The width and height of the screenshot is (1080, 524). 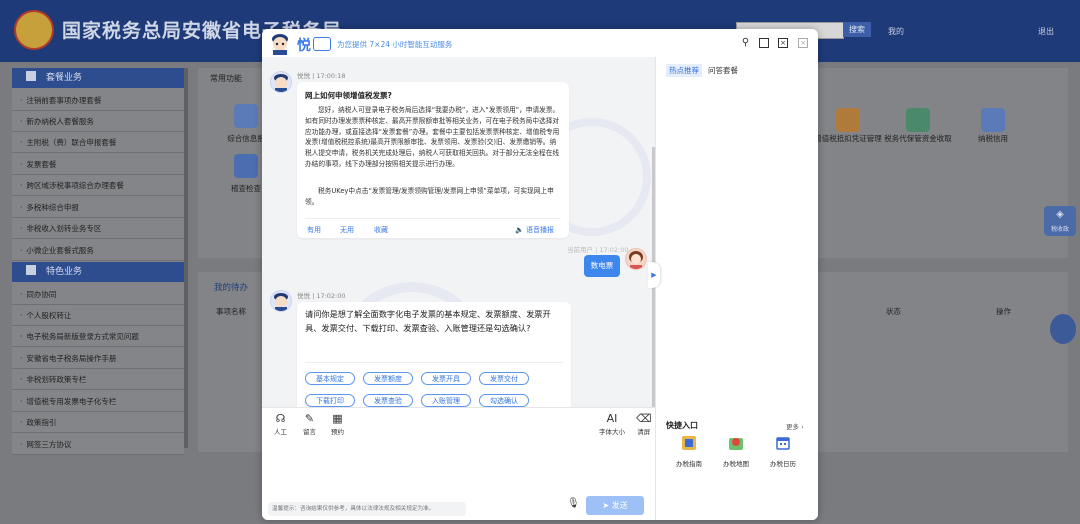 I want to click on col-action: 操作, so click(x=1003, y=311).